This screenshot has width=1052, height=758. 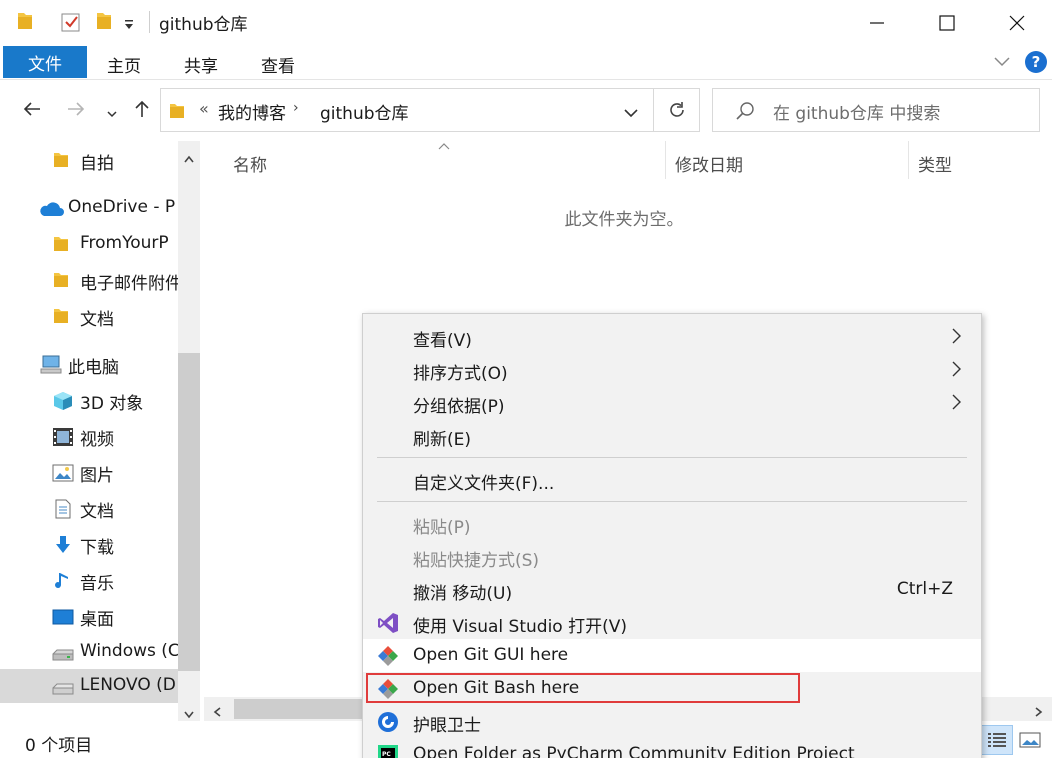 What do you see at coordinates (476, 561) in the screenshot?
I see `menu-item-label: 粘贴快捷方式(S)` at bounding box center [476, 561].